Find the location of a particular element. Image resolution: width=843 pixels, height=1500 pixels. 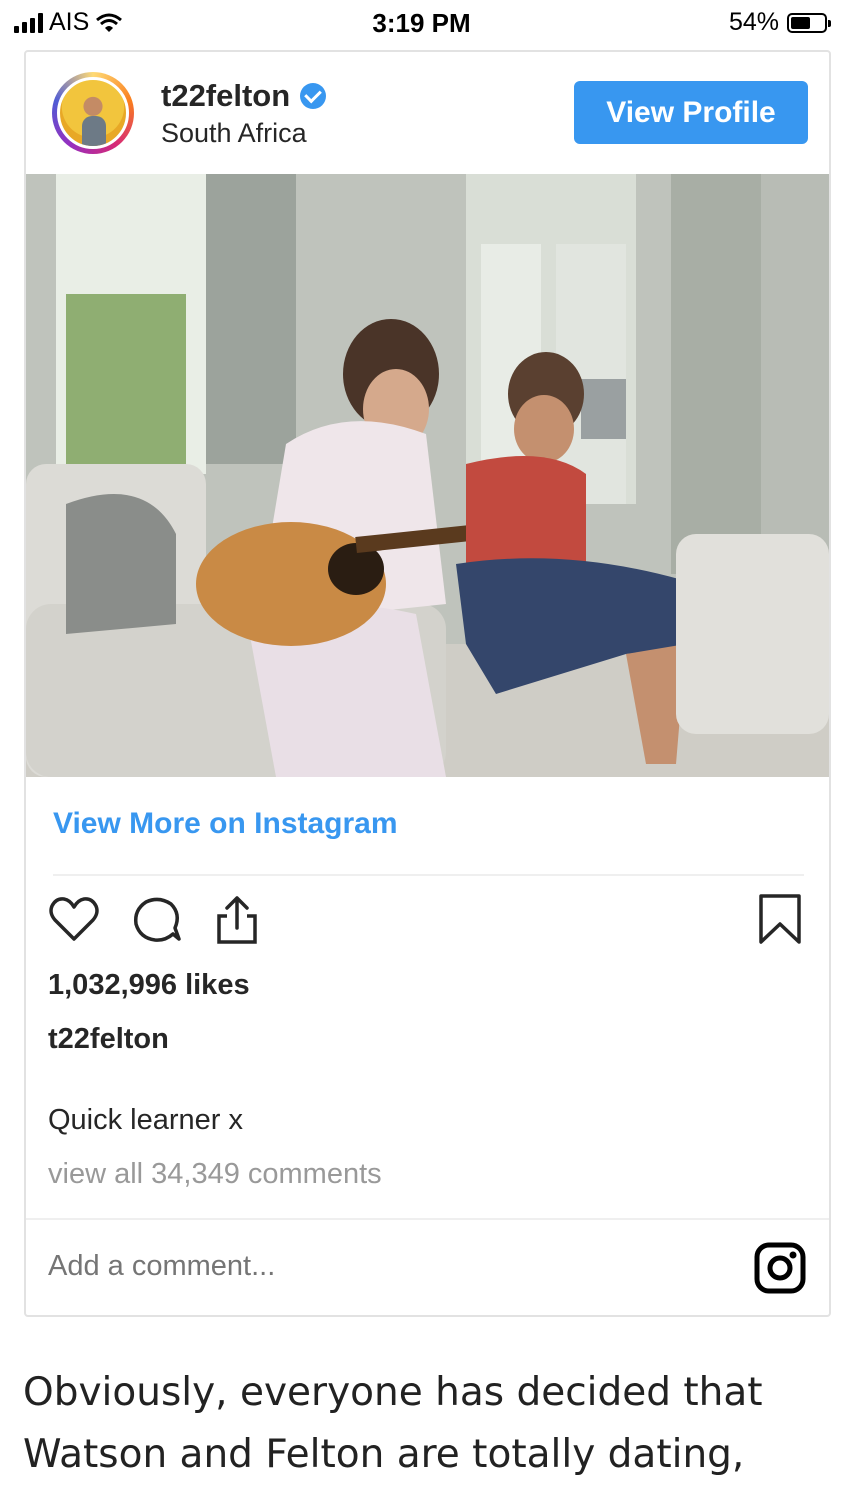

caption-text: Quick learner x is located at coordinates (146, 1120).